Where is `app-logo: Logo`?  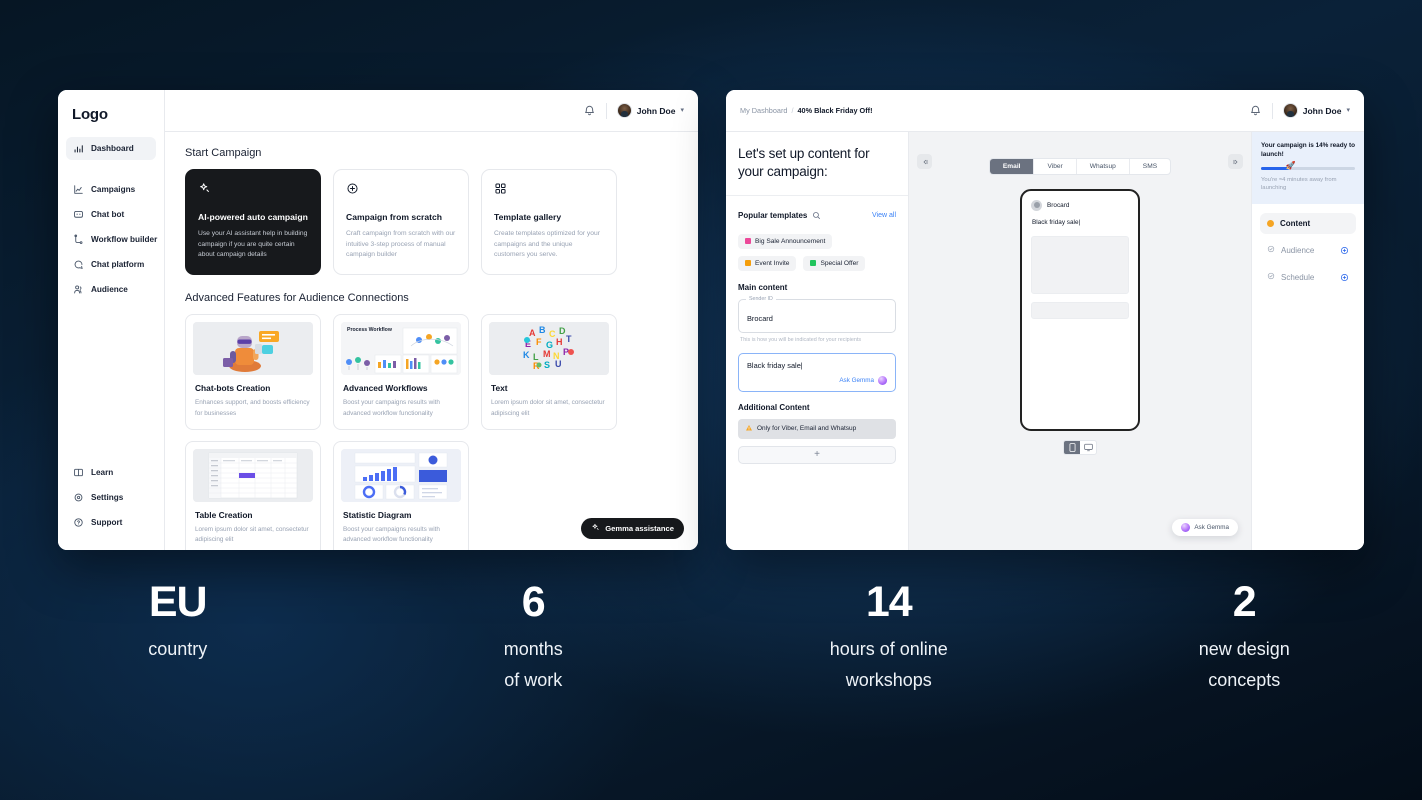 app-logo: Logo is located at coordinates (90, 114).